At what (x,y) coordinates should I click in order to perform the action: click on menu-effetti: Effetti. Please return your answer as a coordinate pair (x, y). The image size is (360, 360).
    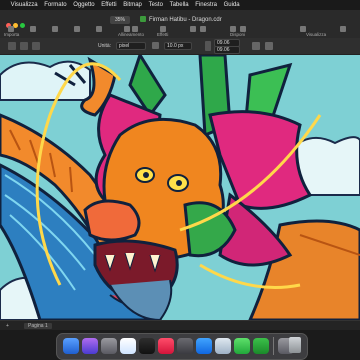
    Looking at the image, I should click on (108, 5).